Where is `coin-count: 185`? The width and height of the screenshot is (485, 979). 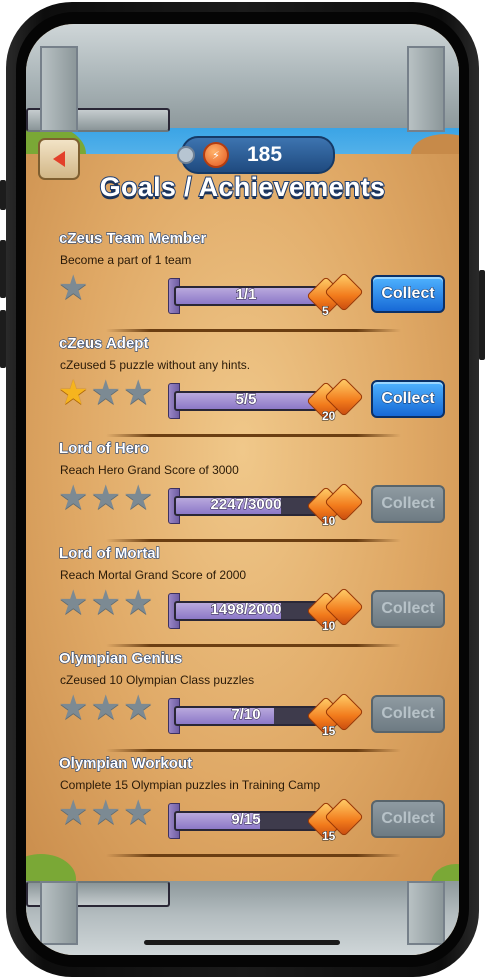 coin-count: 185 is located at coordinates (265, 154).